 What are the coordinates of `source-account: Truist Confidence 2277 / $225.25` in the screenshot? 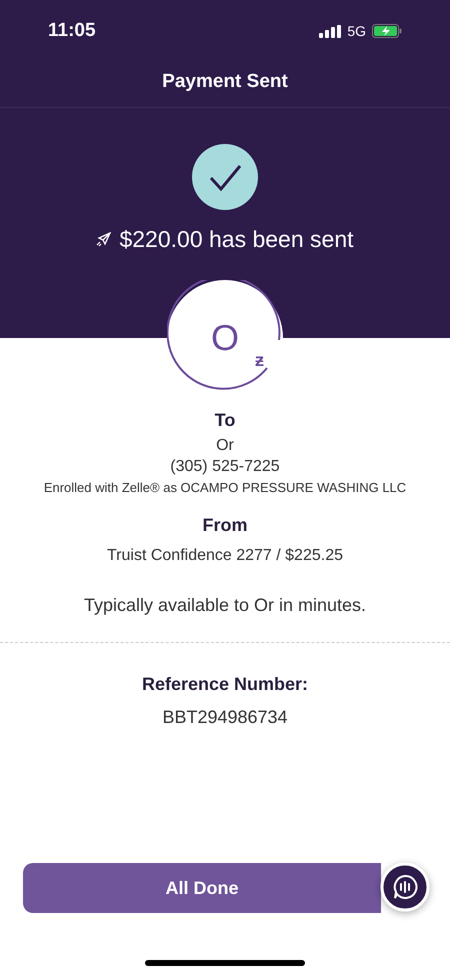 It's located at (224, 556).